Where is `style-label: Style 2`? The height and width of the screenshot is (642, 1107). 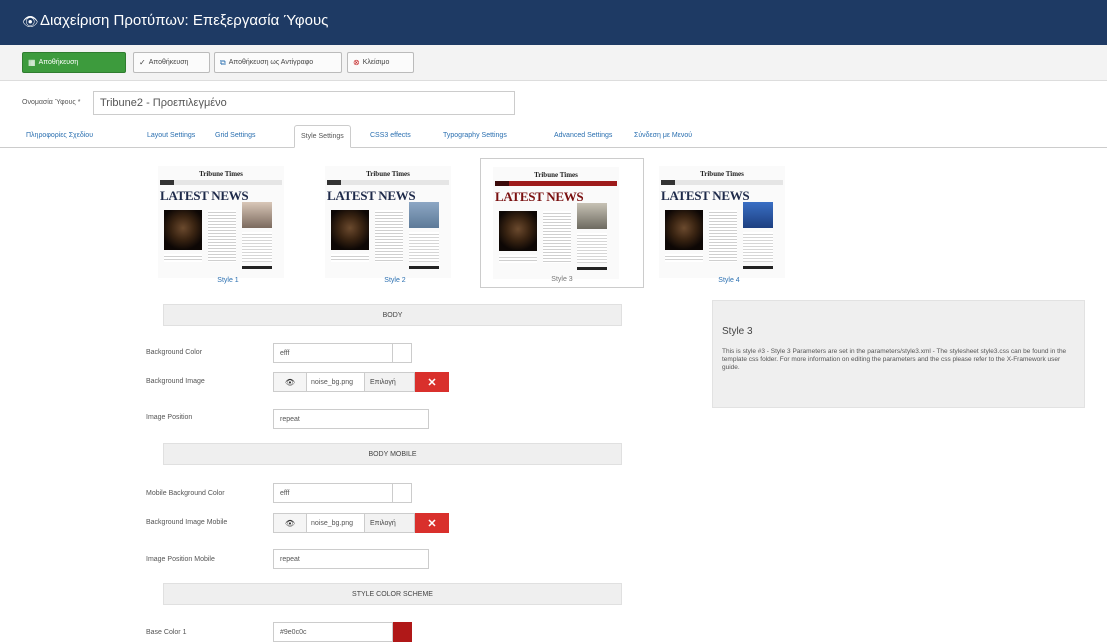
style-label: Style 2 is located at coordinates (395, 280).